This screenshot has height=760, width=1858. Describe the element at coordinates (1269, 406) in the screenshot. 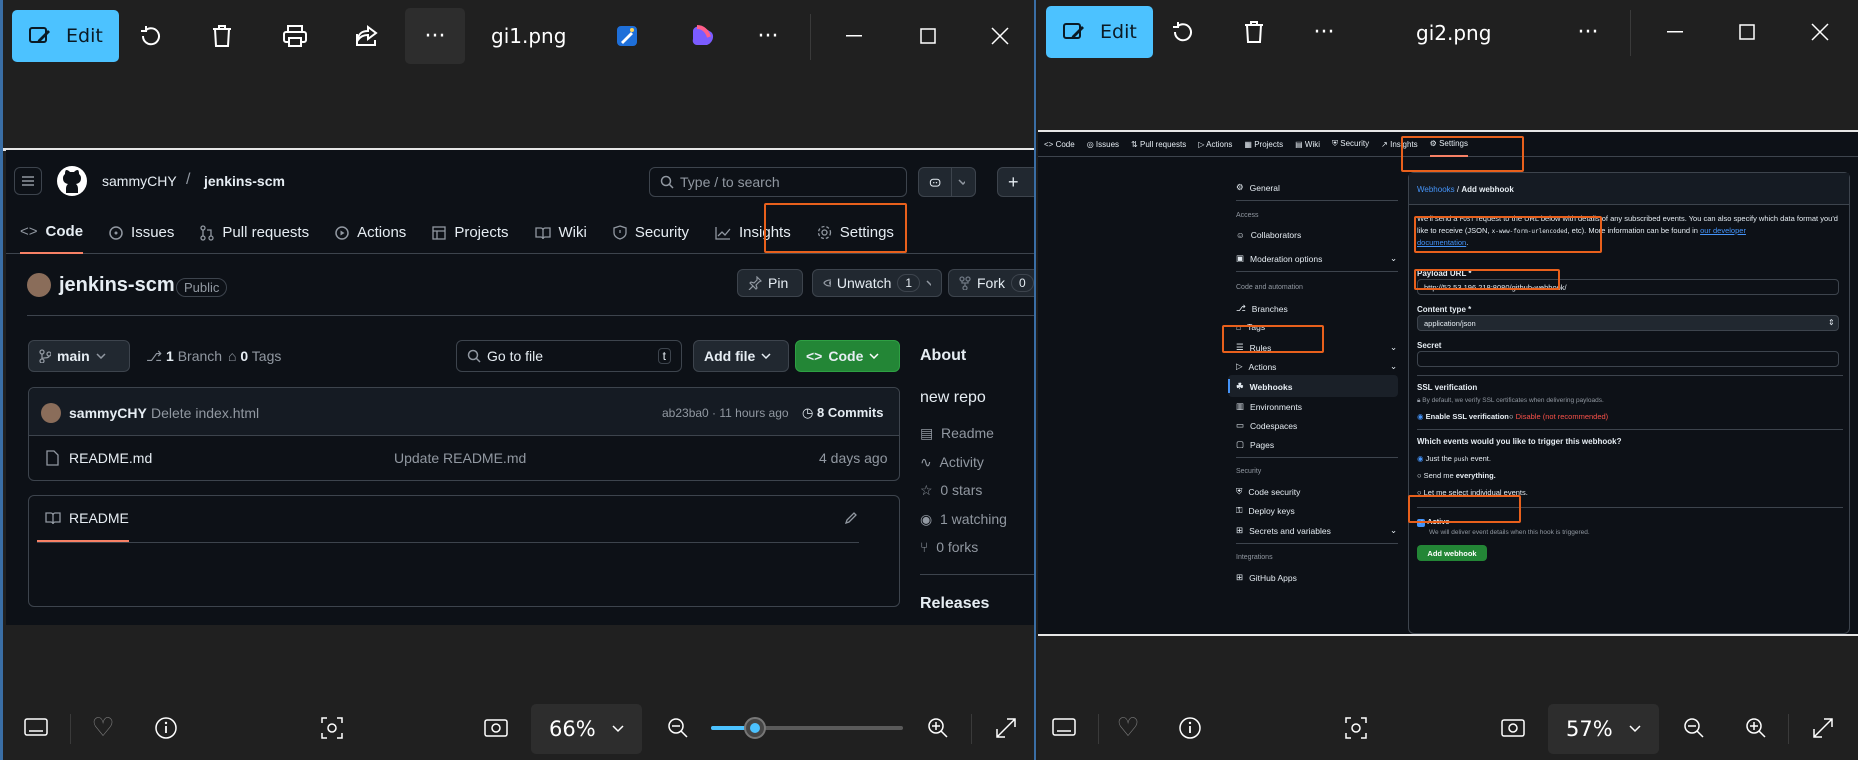

I see `sidebar-item-environments: ▥ Environments` at that location.